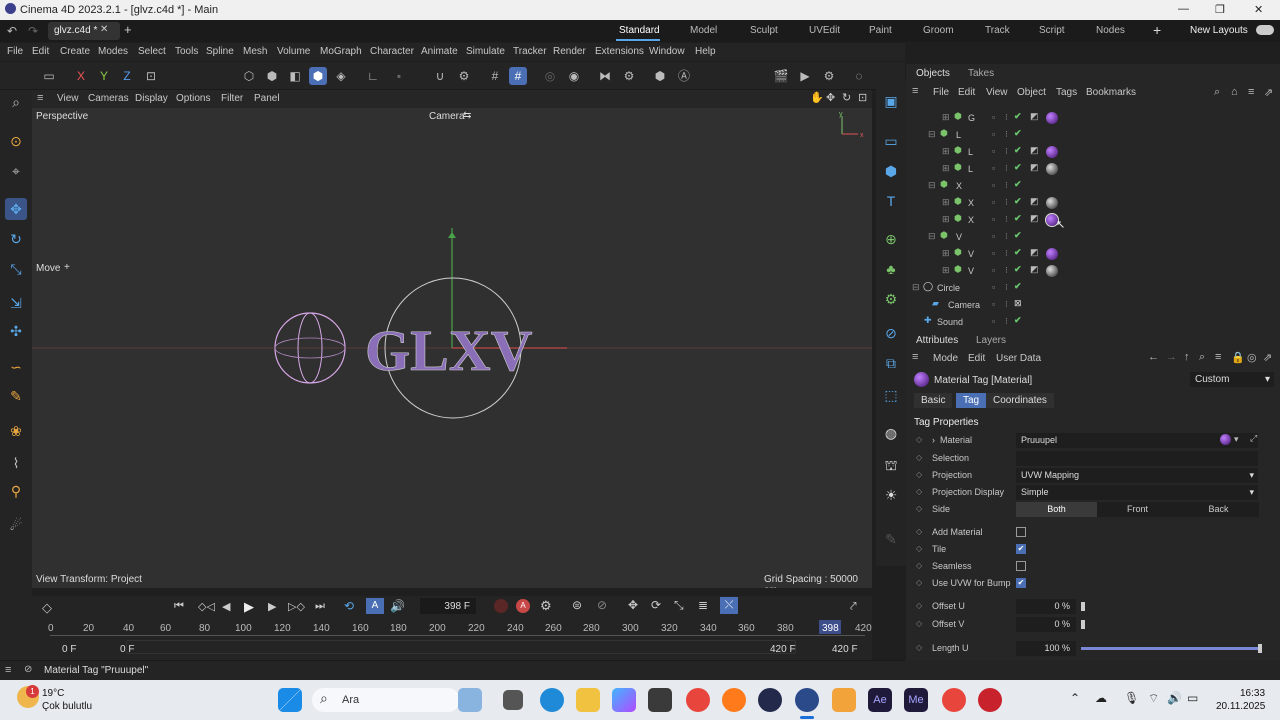 This screenshot has width=1280, height=720. Describe the element at coordinates (971, 271) in the screenshot. I see `object-name: V` at that location.